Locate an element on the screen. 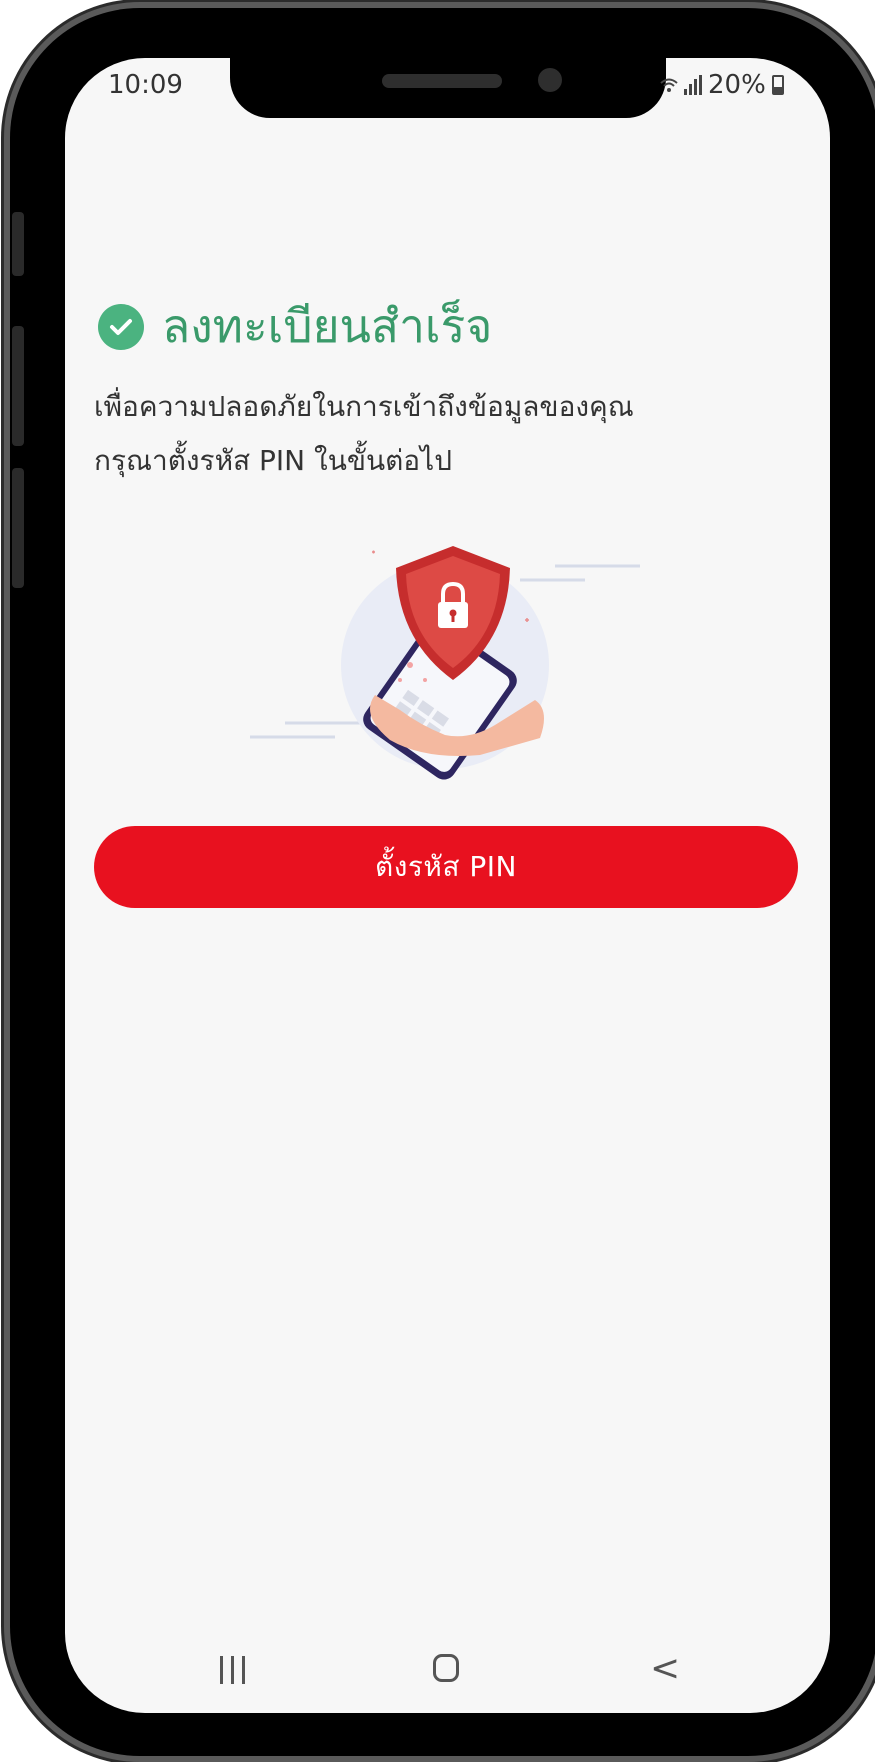 Image resolution: width=875 pixels, height=1762 pixels. description-line-1: เพื่อความปลอดภัยในการเข้าถึงข้อมูลของคุณ is located at coordinates (364, 406).